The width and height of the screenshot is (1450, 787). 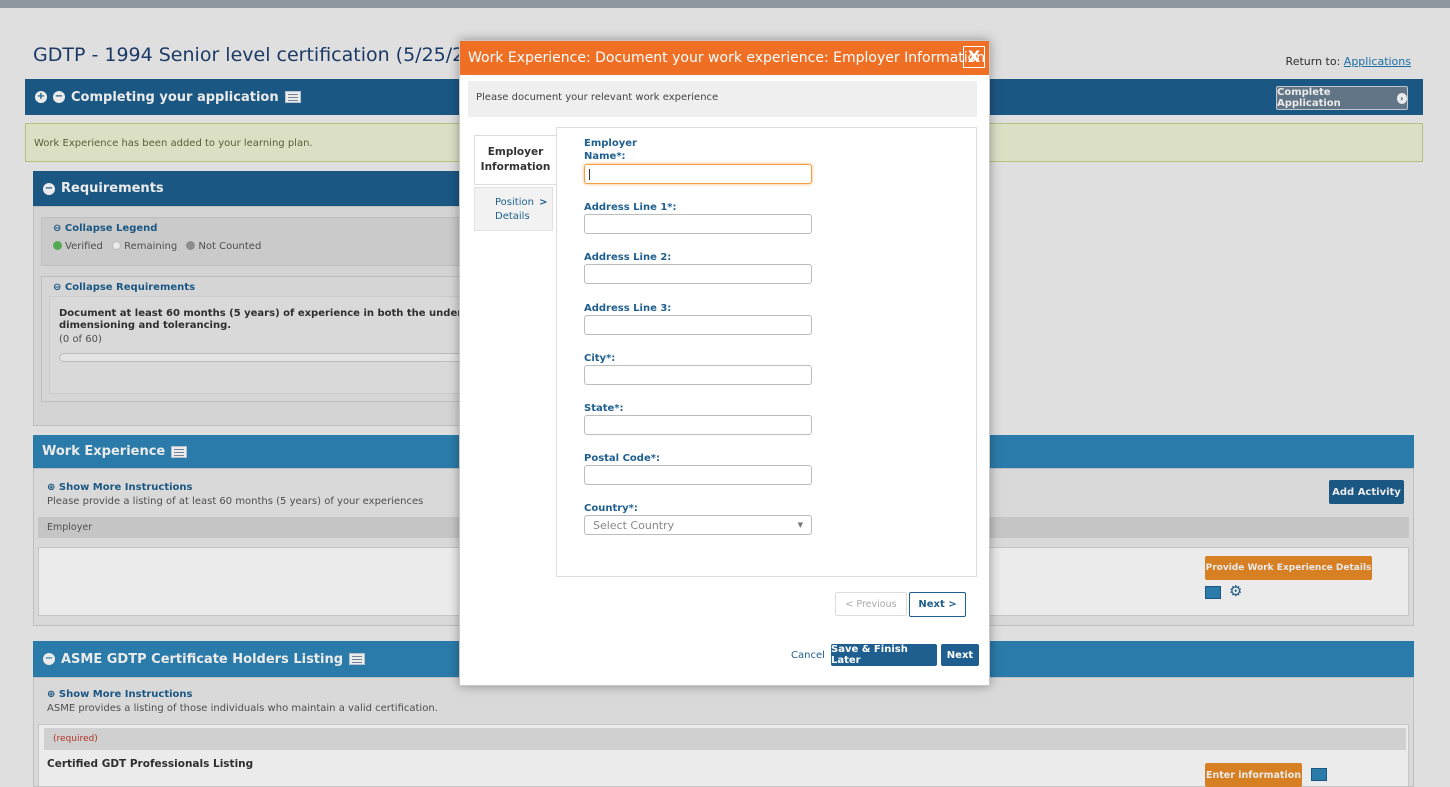 I want to click on country-label: Country*:, so click(x=611, y=508).